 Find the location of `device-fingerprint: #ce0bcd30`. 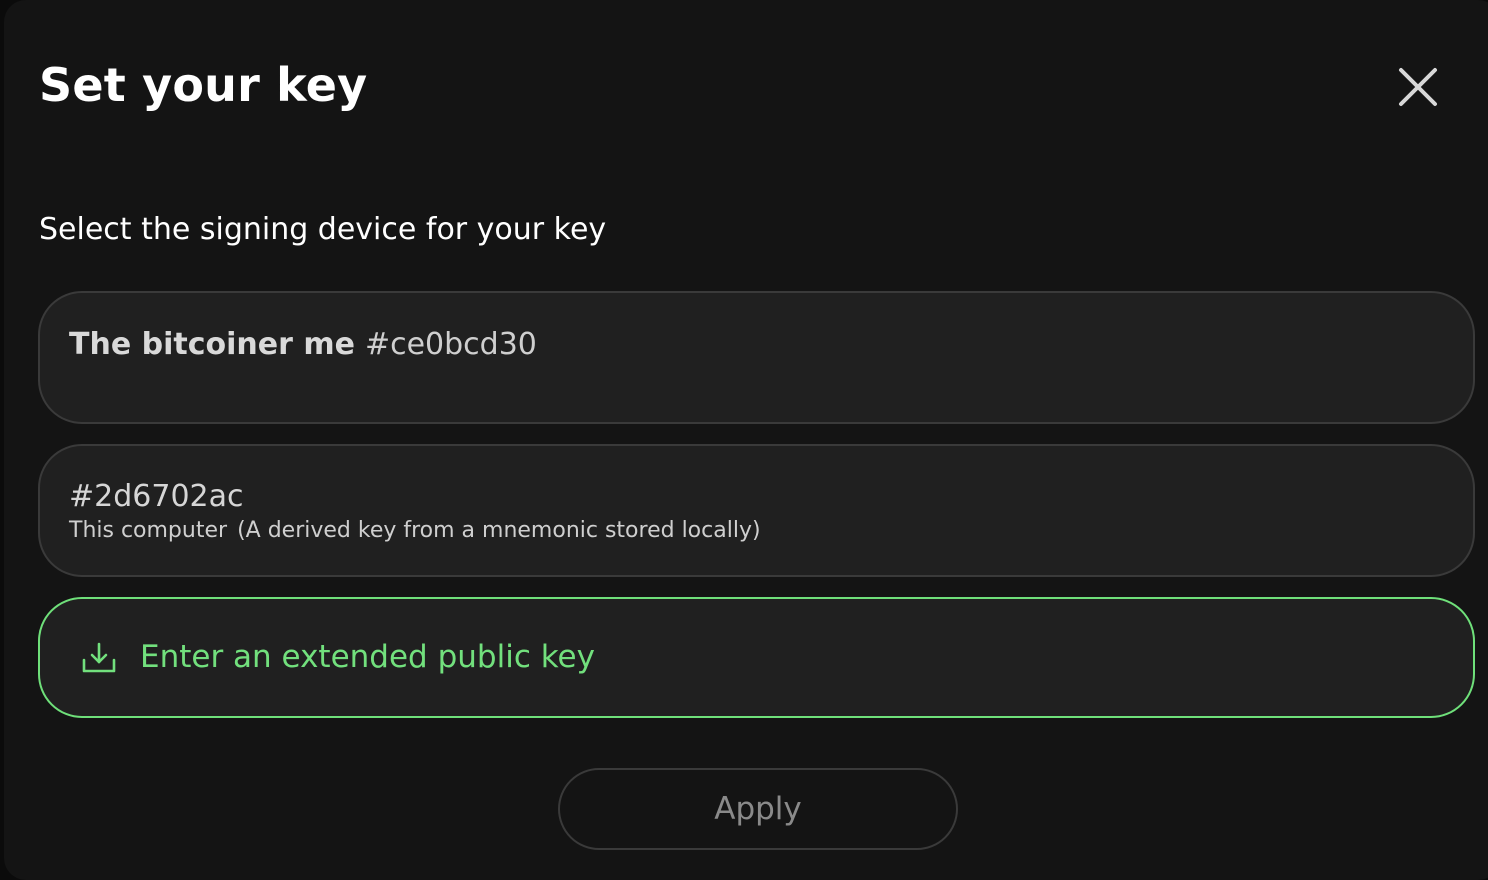

device-fingerprint: #ce0bcd30 is located at coordinates (450, 344).